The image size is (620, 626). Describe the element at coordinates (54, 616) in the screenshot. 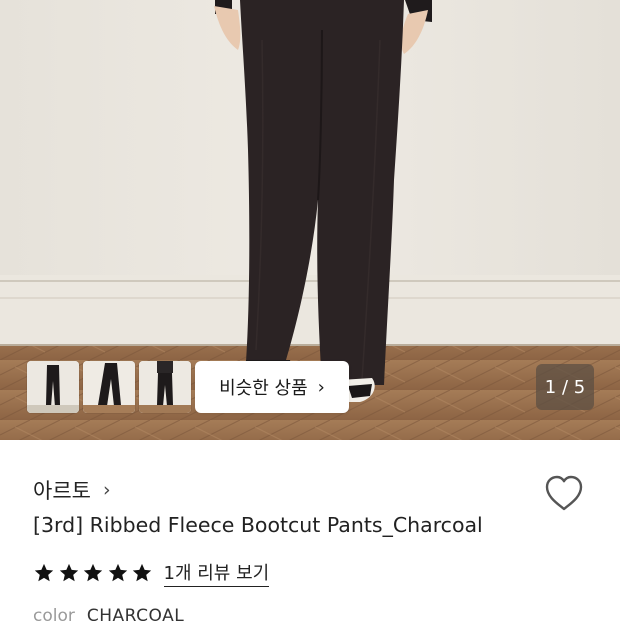

I see `color-label: color` at that location.